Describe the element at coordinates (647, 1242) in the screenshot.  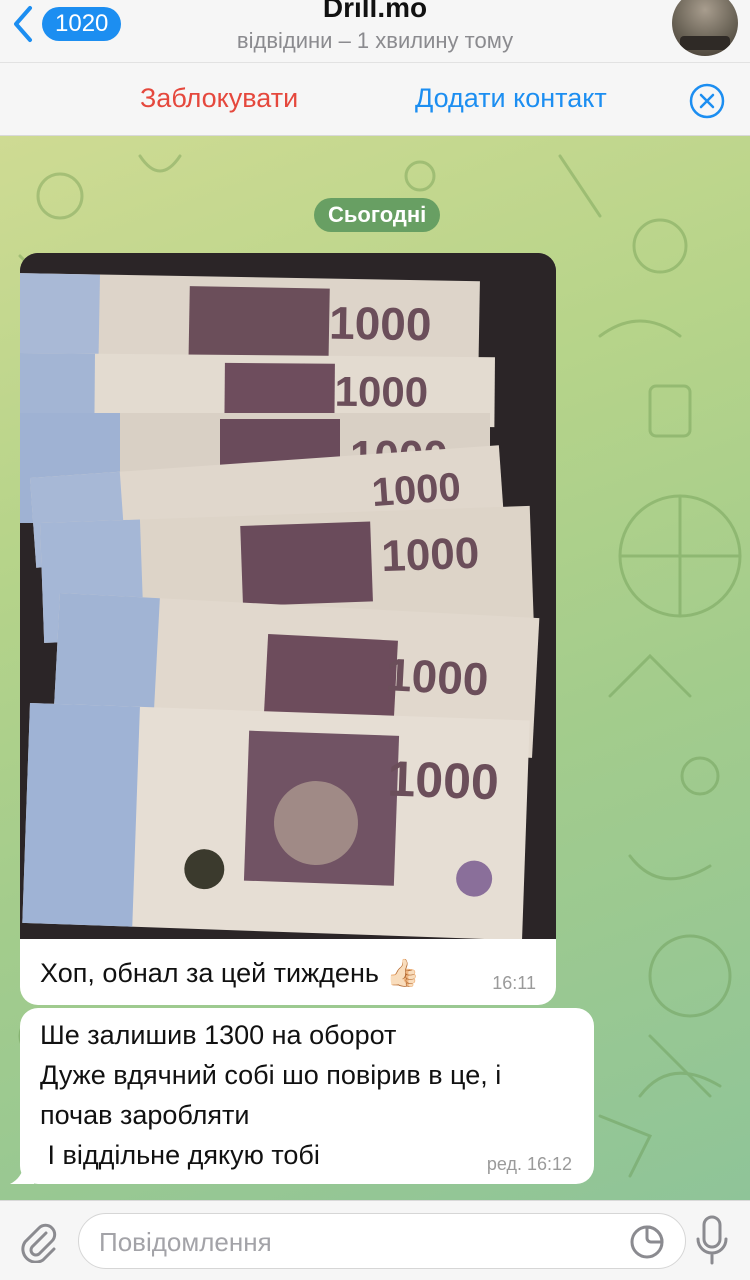
I see `sticker-icon` at that location.